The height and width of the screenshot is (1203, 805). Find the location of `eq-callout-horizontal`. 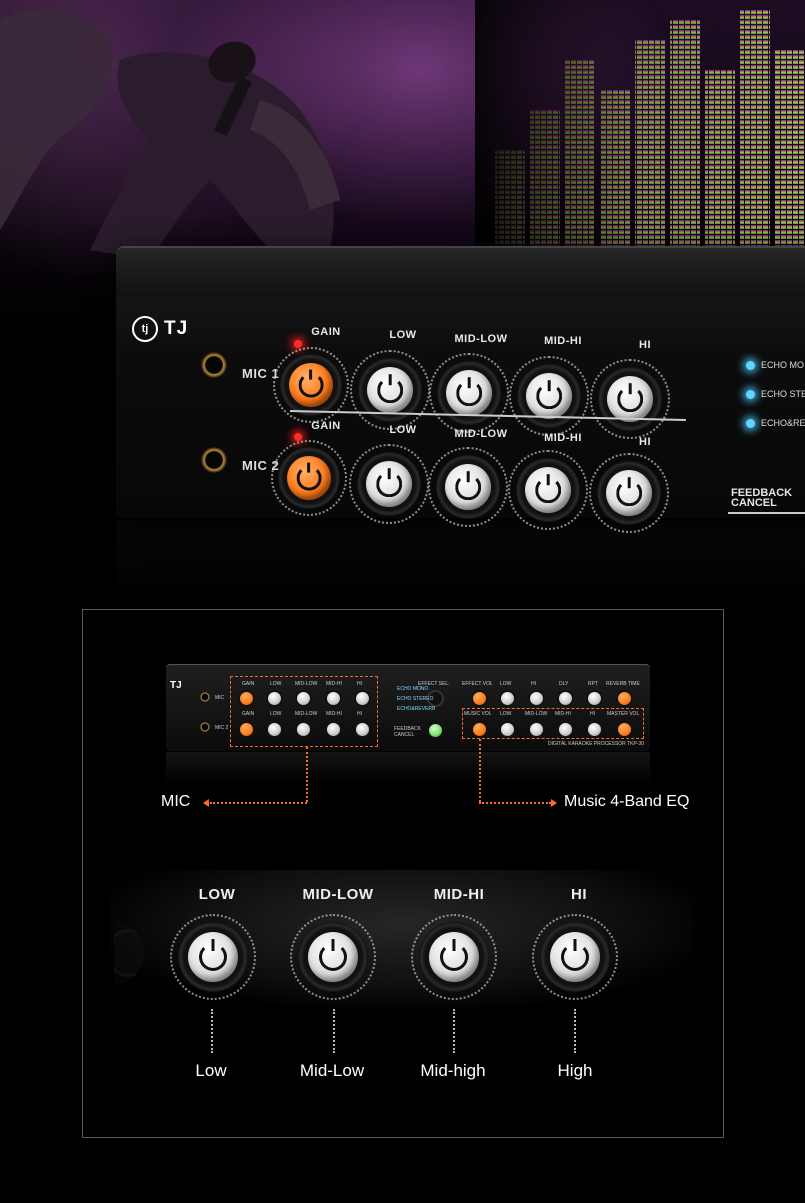

eq-callout-horizontal is located at coordinates (515, 803).